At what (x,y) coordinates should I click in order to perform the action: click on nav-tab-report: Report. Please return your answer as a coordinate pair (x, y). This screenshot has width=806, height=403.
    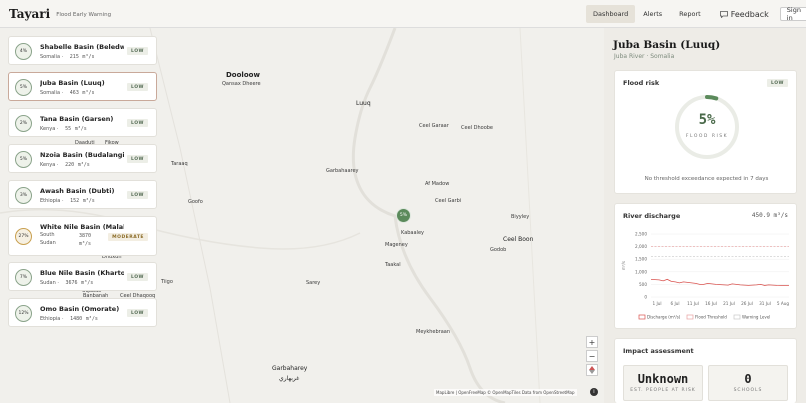
    Looking at the image, I should click on (690, 14).